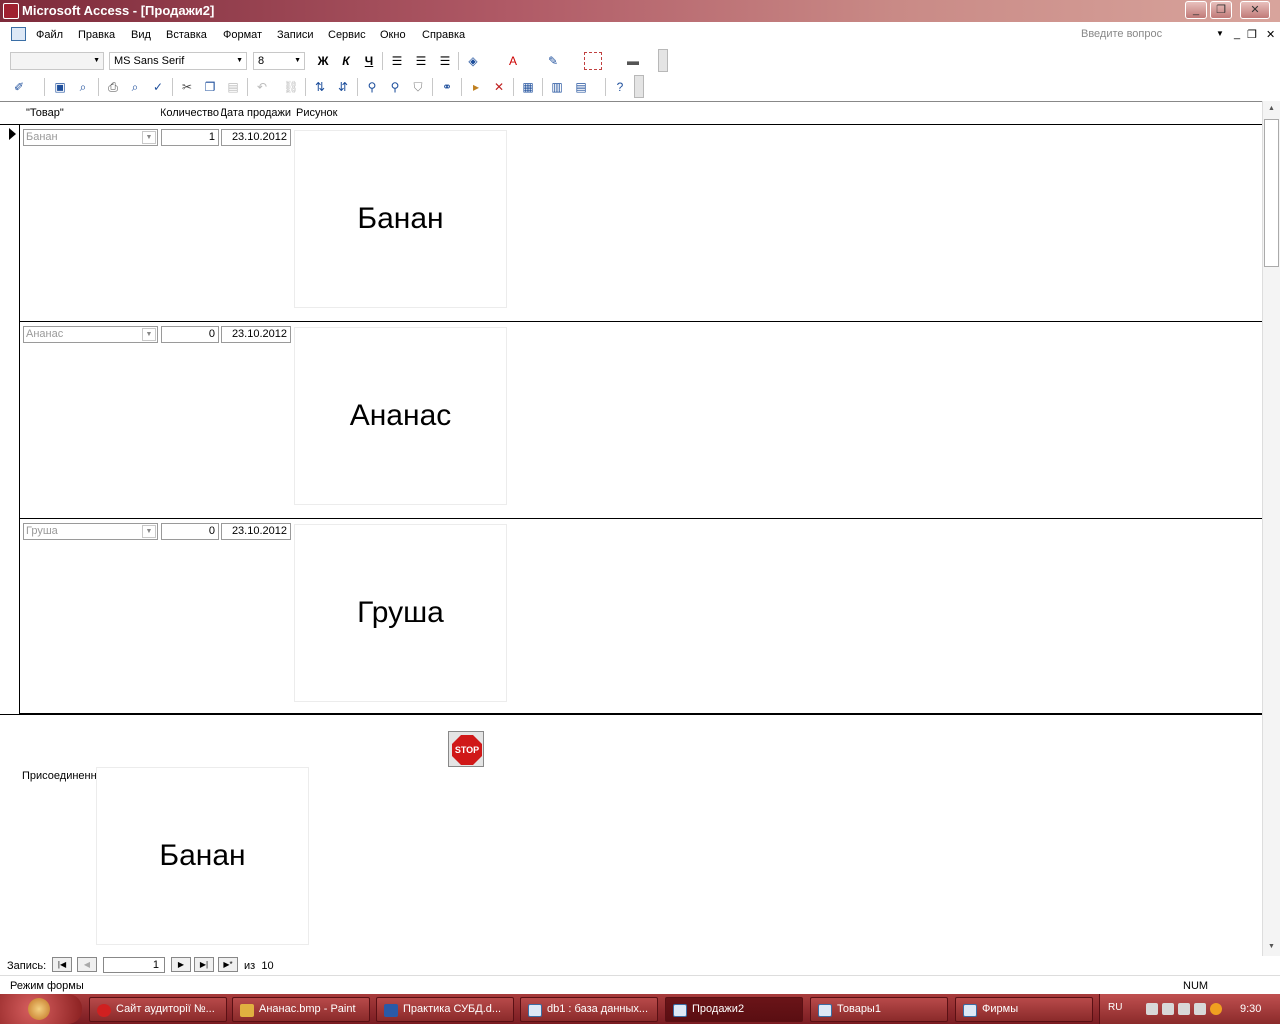  Describe the element at coordinates (1152, 1009) in the screenshot. I see `network-icon` at that location.